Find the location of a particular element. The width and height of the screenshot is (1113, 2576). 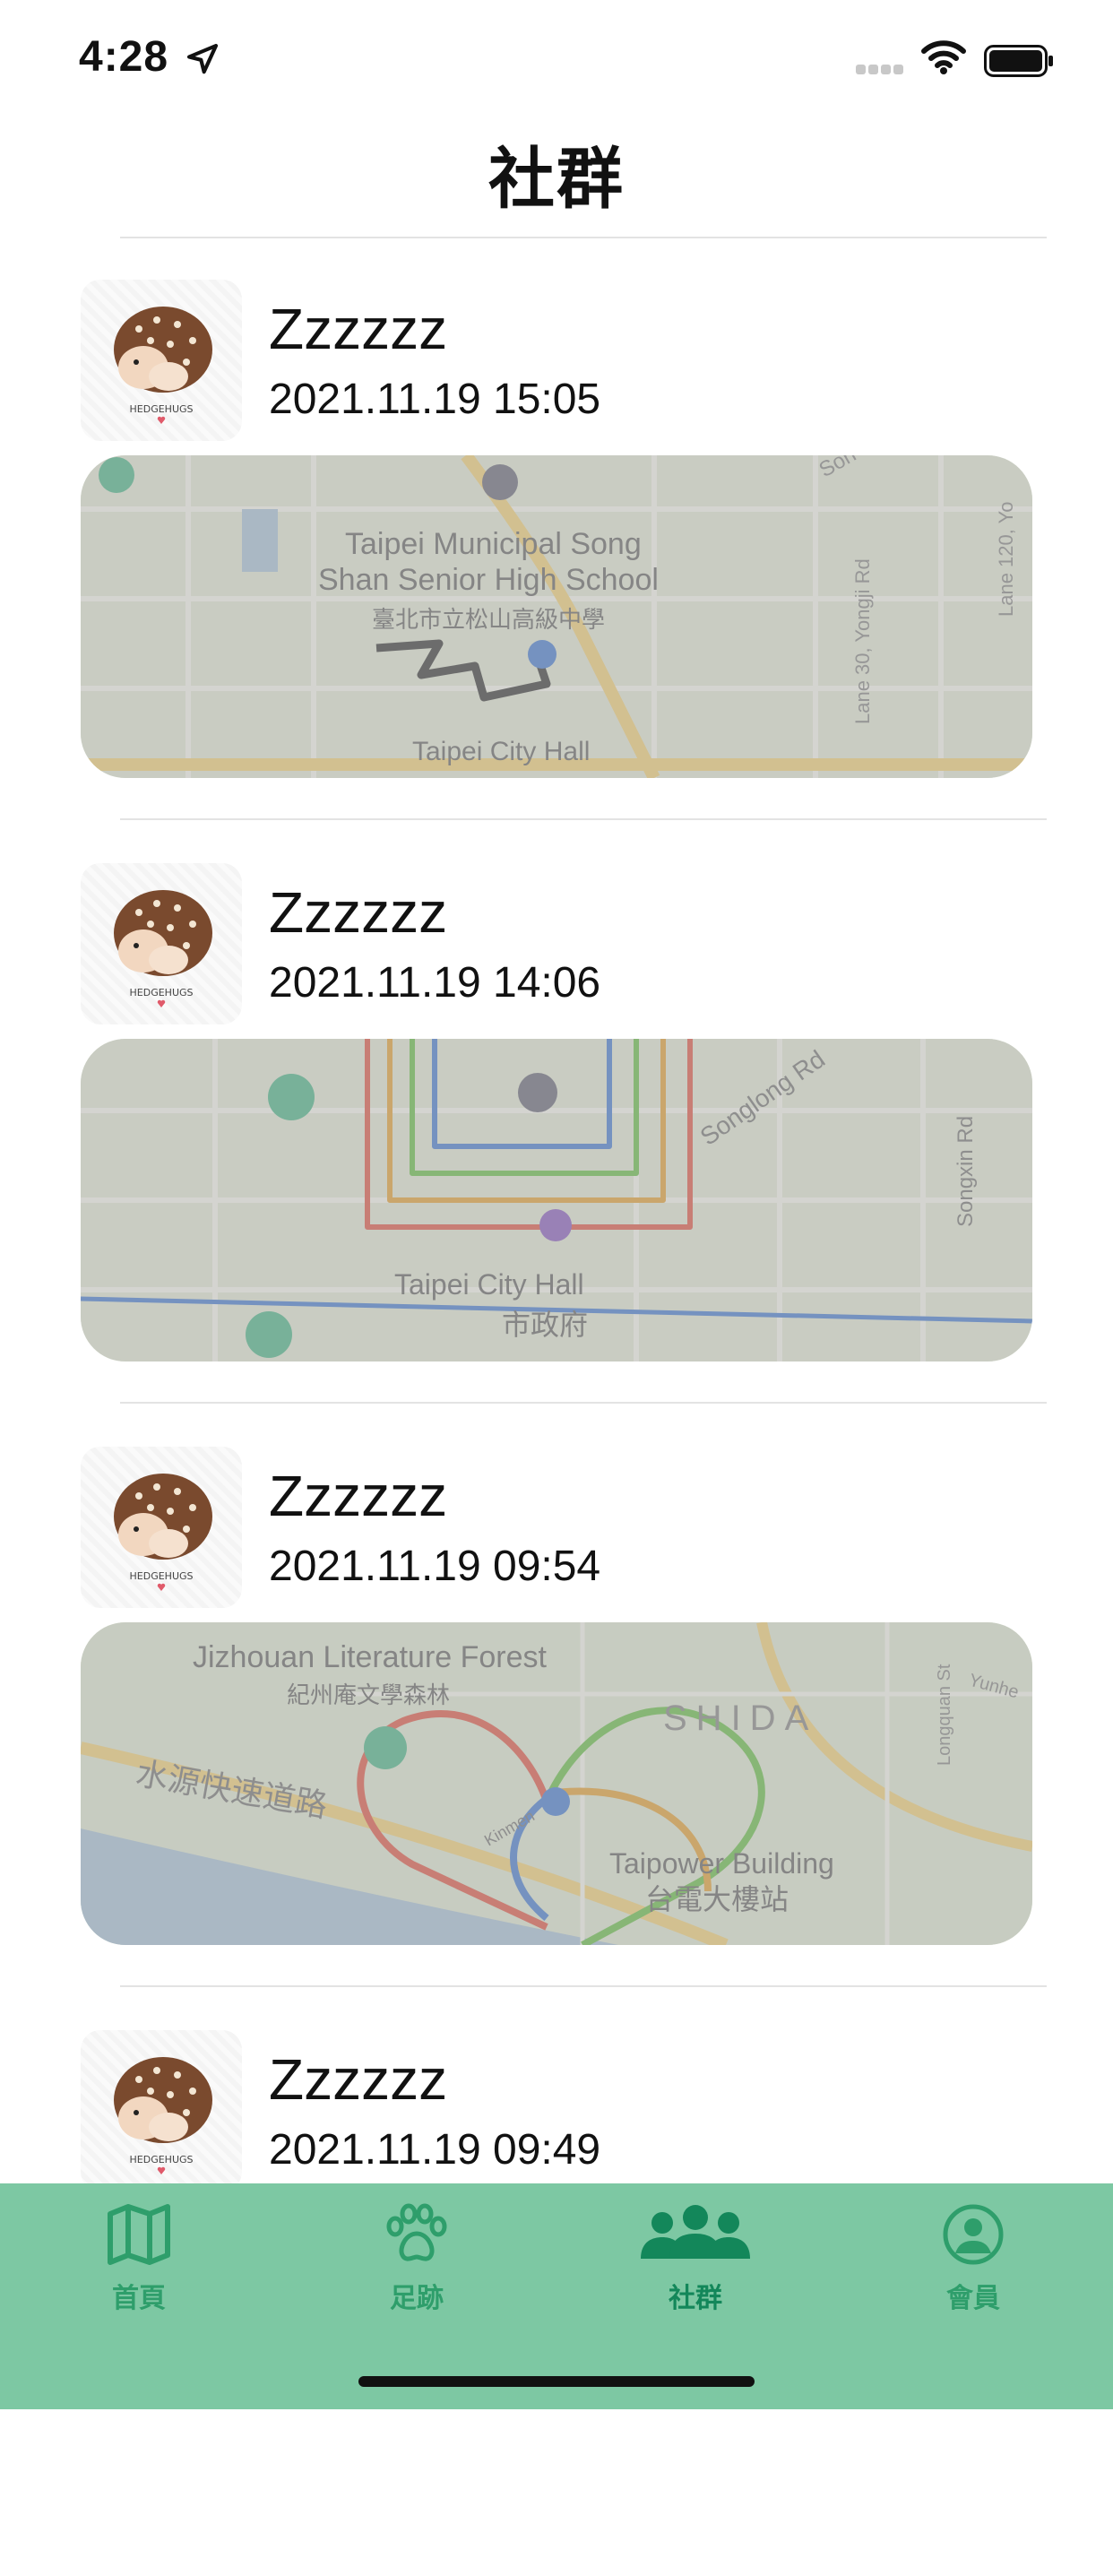

post-date: 2021.11.19 15:05 is located at coordinates (435, 399).